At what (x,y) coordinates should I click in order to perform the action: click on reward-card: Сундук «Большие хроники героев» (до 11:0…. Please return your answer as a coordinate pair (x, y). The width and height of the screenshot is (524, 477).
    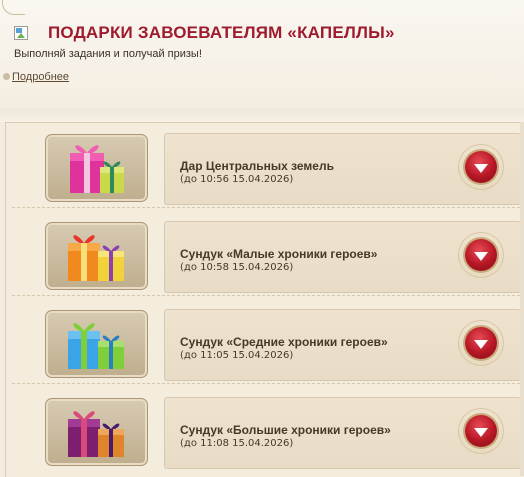
    Looking at the image, I should click on (342, 433).